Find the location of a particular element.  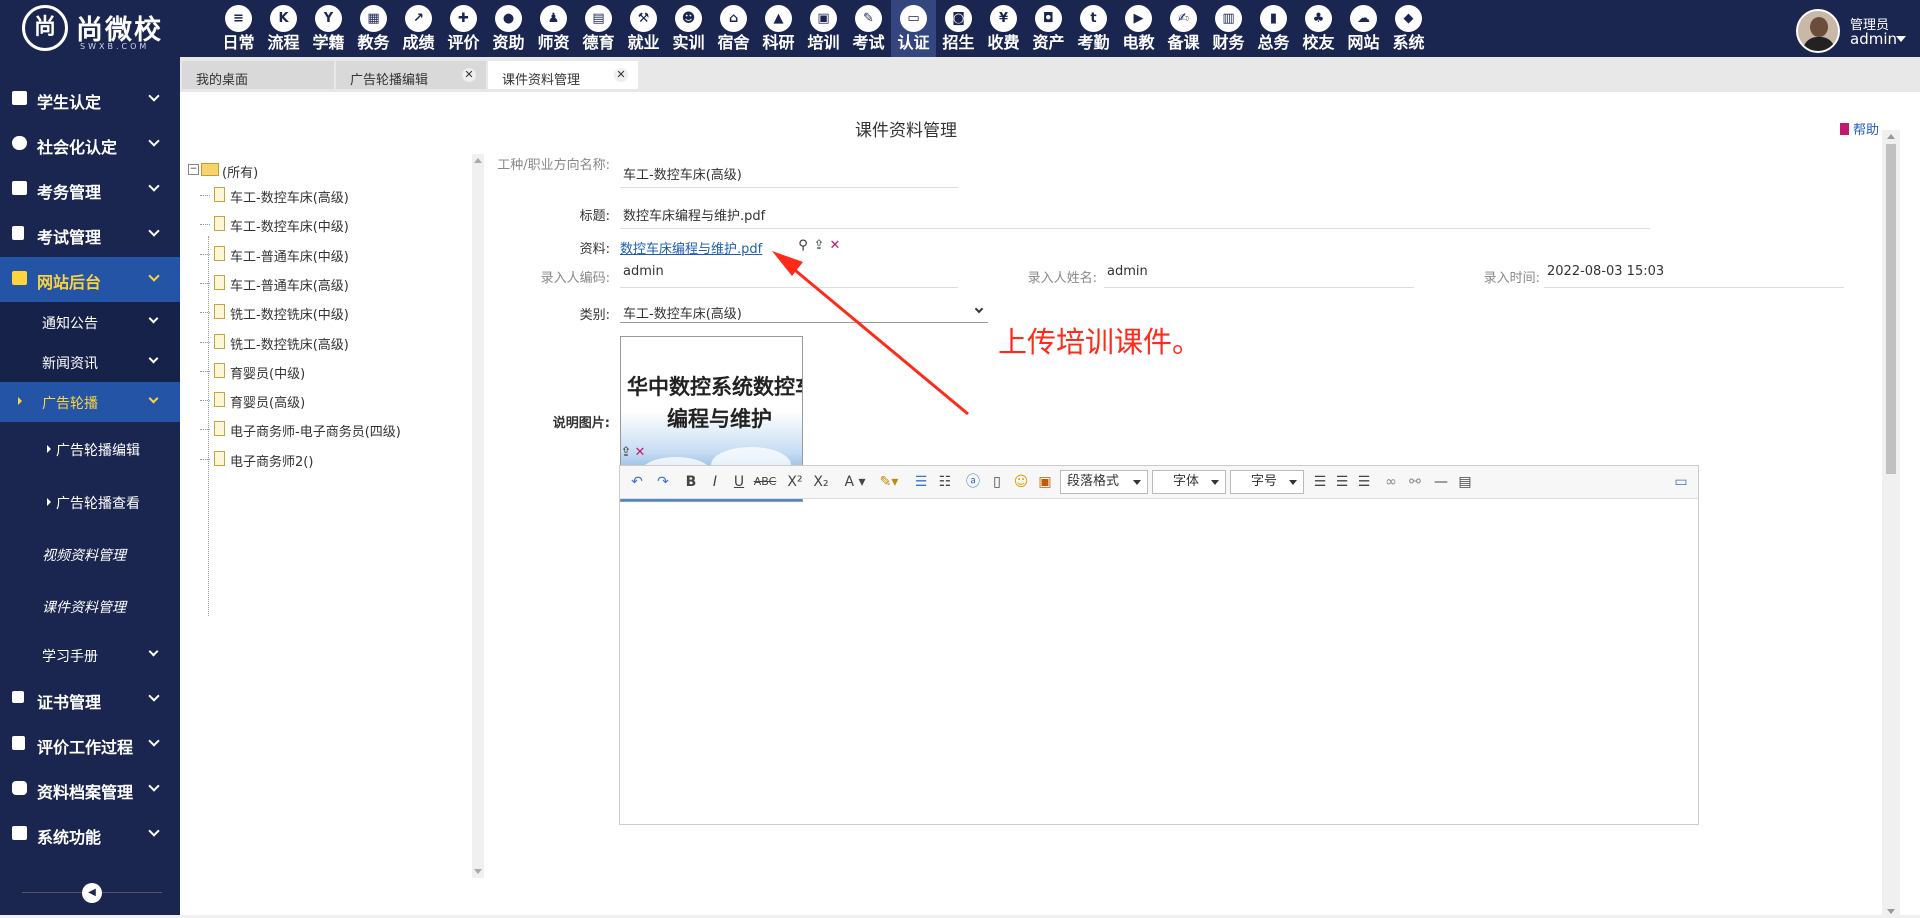

tab-ad-carousel-edit: 广告轮播编辑 ✕ is located at coordinates (411, 75).